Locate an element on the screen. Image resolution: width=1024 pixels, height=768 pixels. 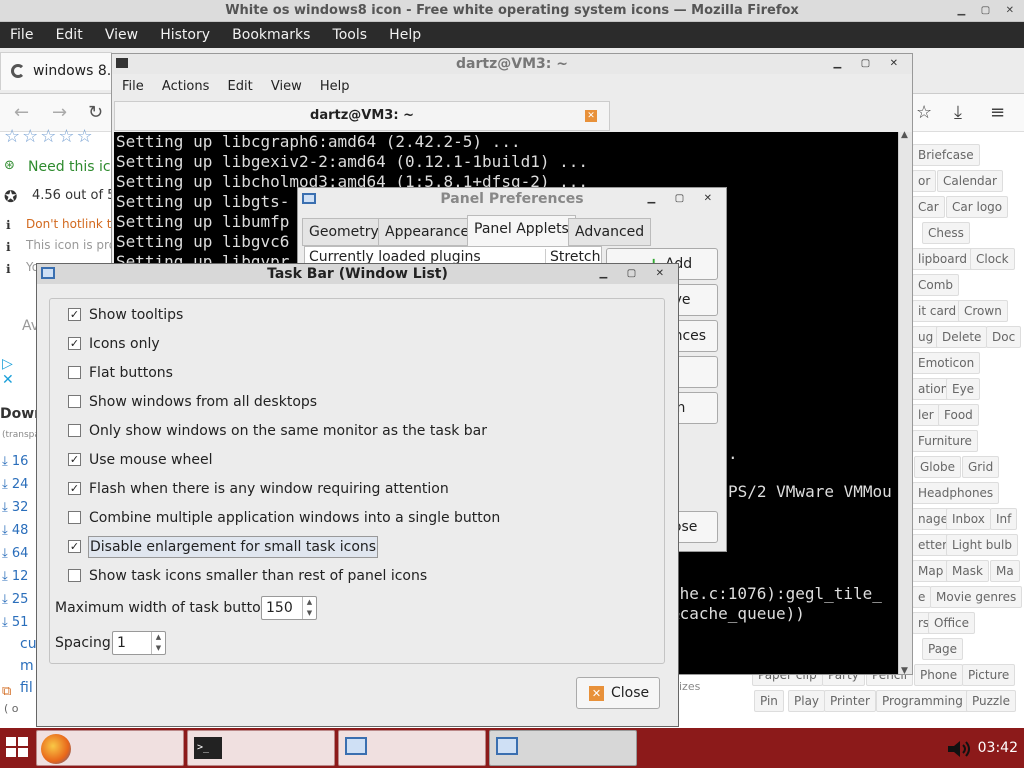
tag-link: Office is located at coordinates (952, 623).